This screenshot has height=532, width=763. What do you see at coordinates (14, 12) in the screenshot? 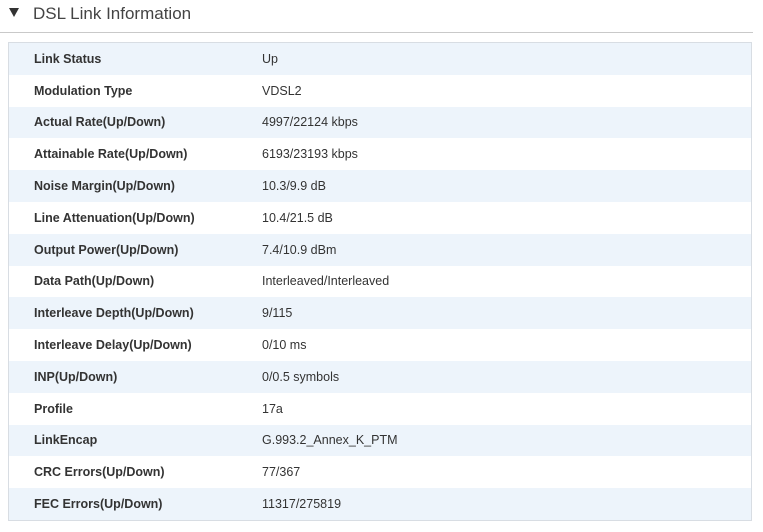
I see `triangle-down-icon` at bounding box center [14, 12].